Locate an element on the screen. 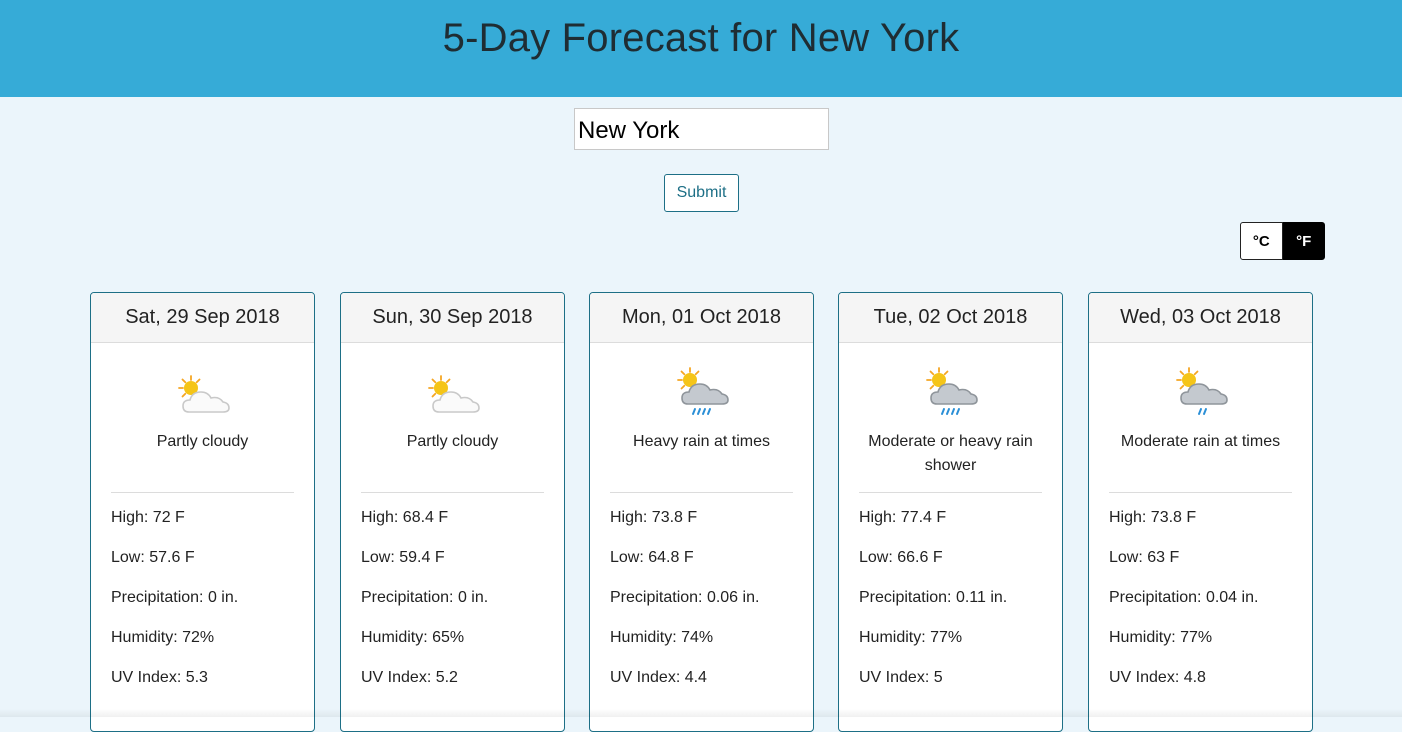 The image size is (1402, 732). low-temp: Low: 64.8 F is located at coordinates (652, 557).